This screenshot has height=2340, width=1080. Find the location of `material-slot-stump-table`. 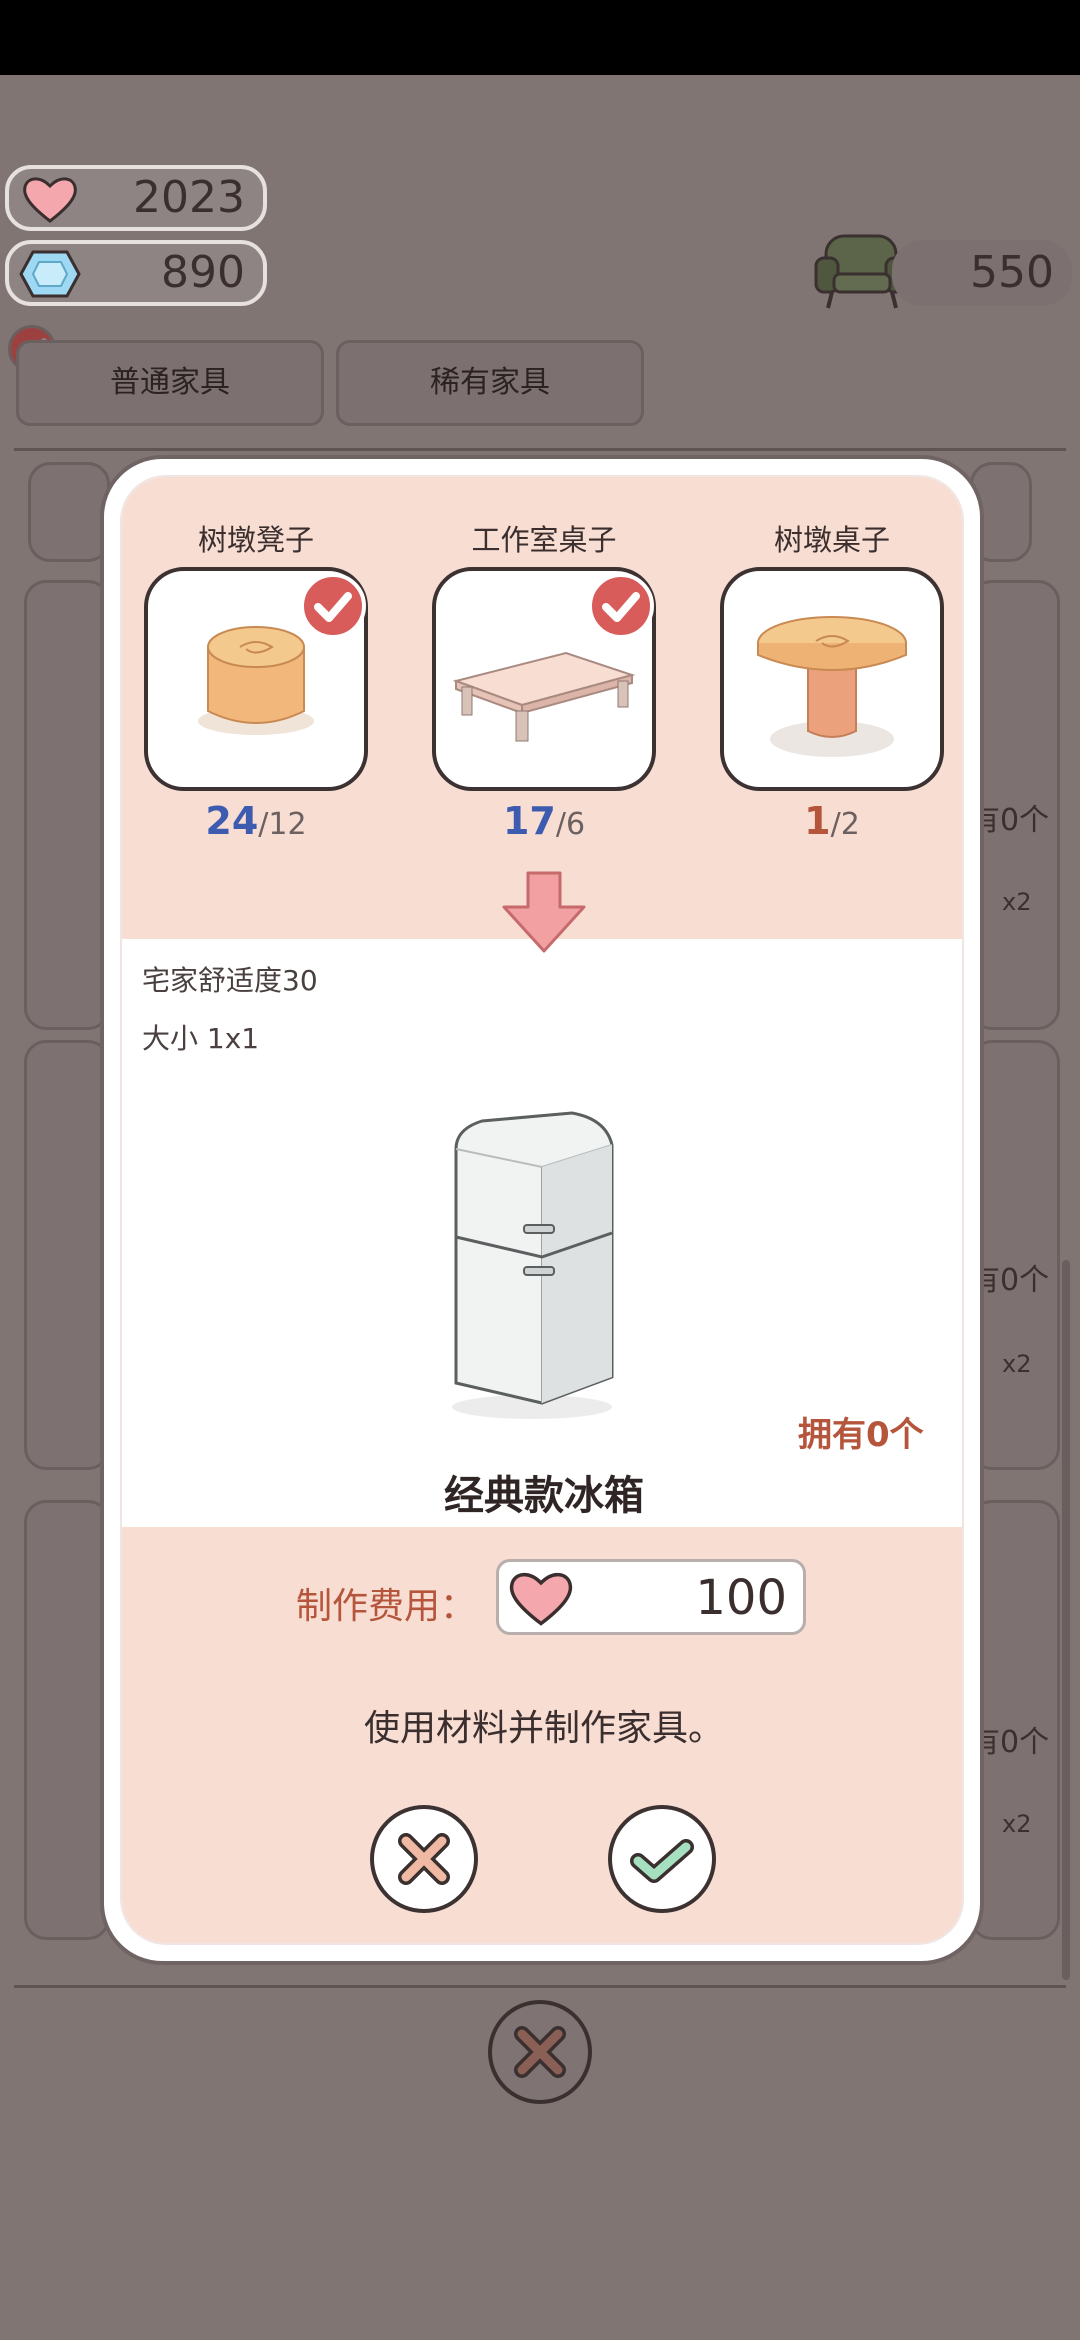

material-slot-stump-table is located at coordinates (832, 679).